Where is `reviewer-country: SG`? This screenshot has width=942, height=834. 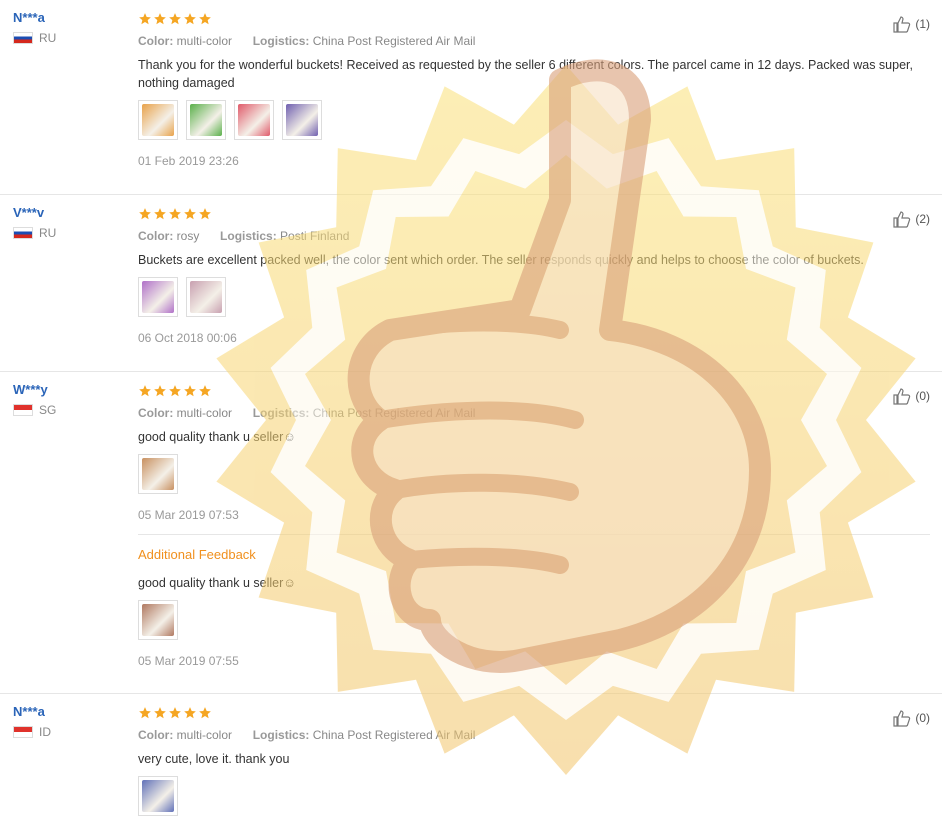
reviewer-country: SG is located at coordinates (68, 410).